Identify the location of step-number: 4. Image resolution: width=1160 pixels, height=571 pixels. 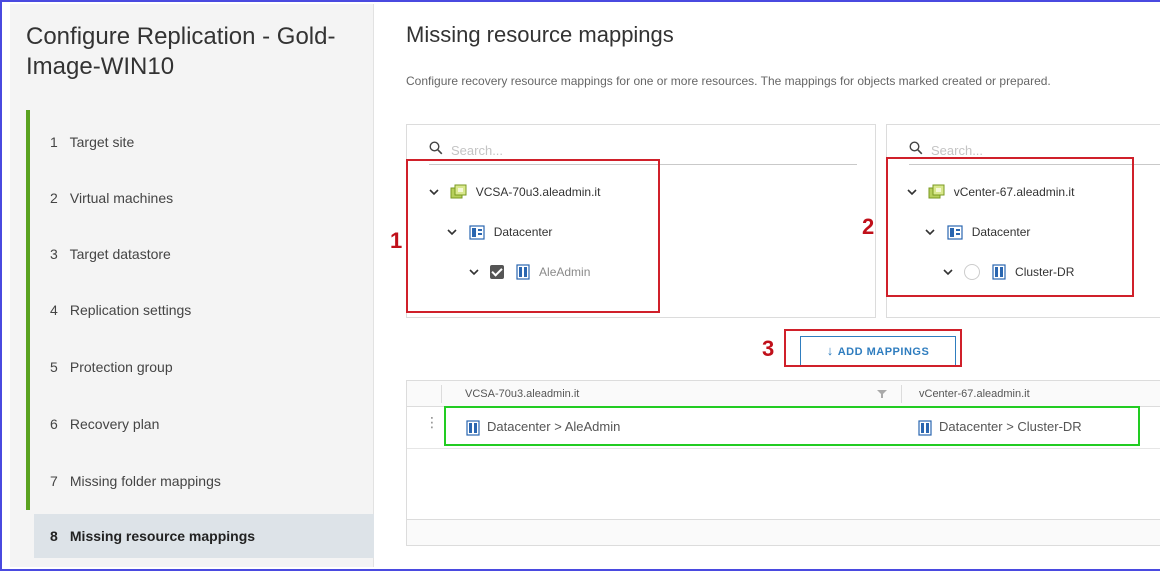
(54, 310).